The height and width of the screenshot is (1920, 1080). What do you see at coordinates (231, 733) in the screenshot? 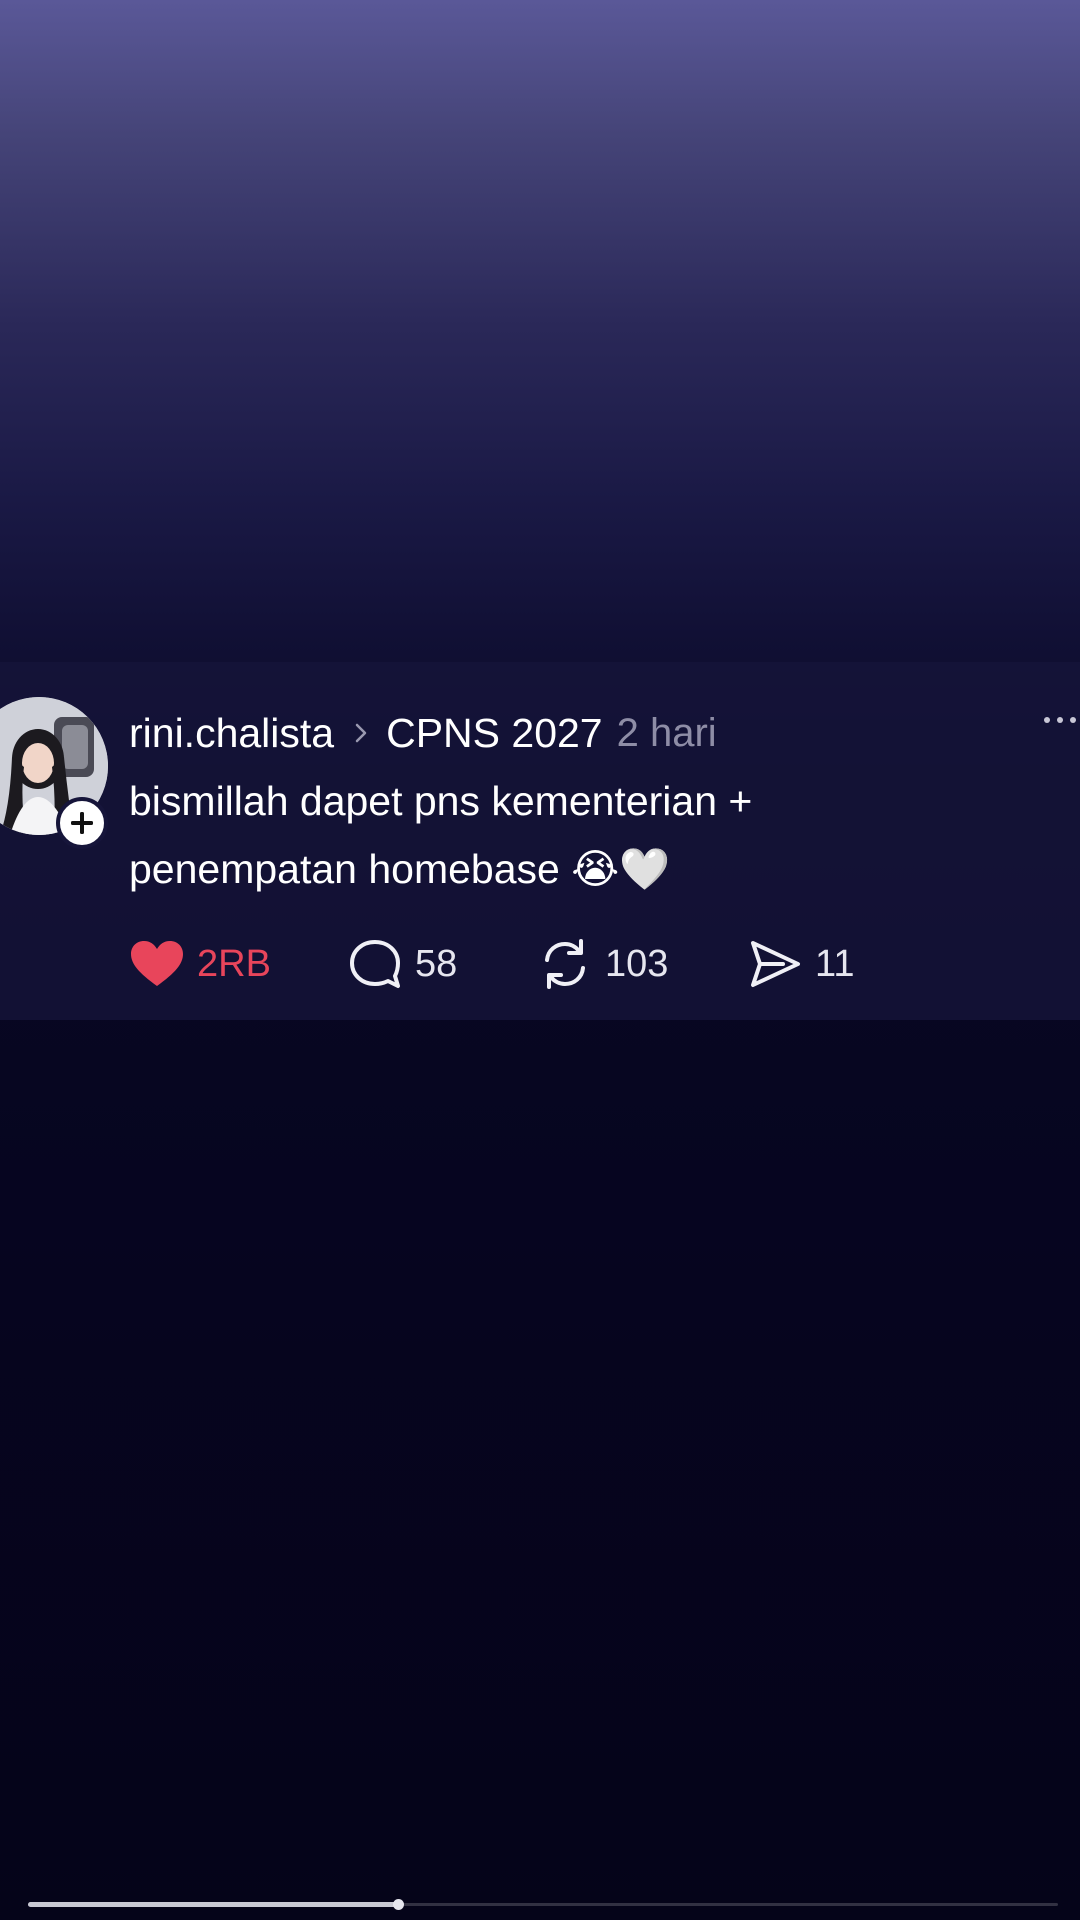
I see `username: rini.chalista` at bounding box center [231, 733].